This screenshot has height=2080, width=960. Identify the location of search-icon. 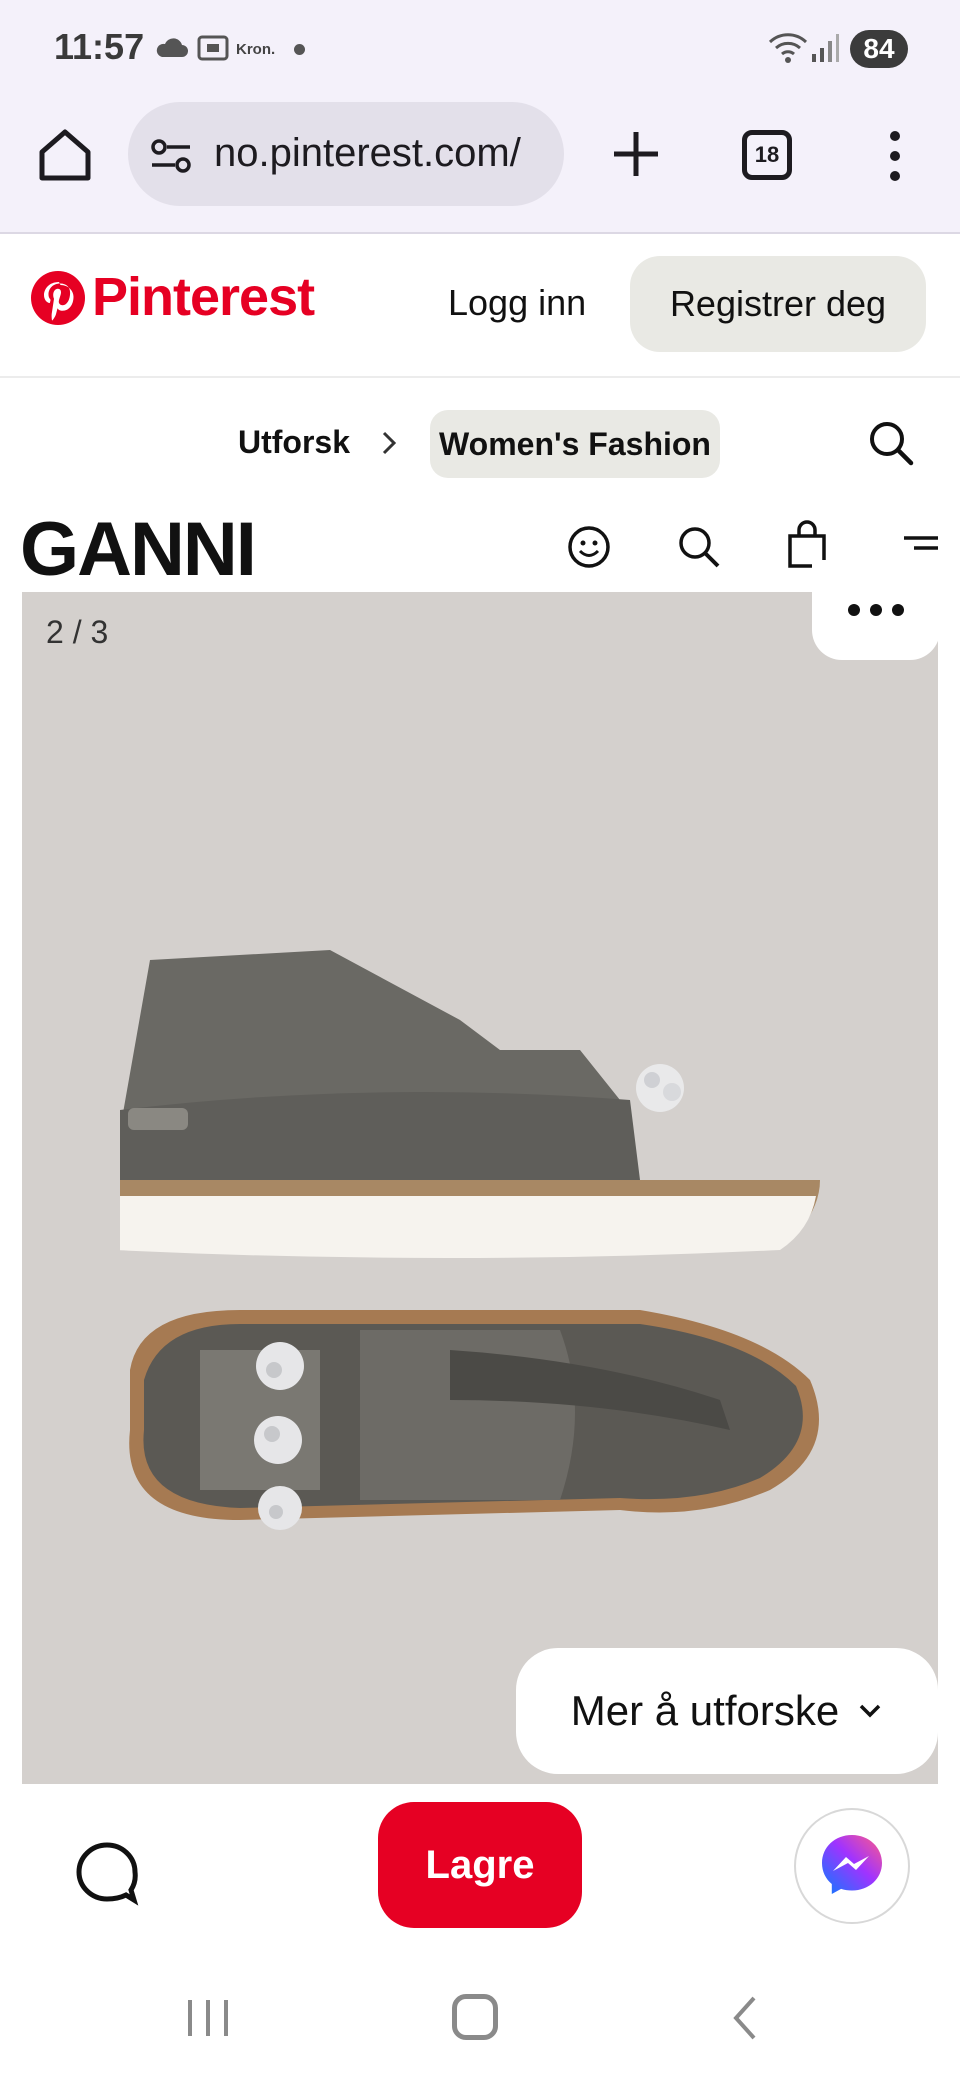
(891, 443).